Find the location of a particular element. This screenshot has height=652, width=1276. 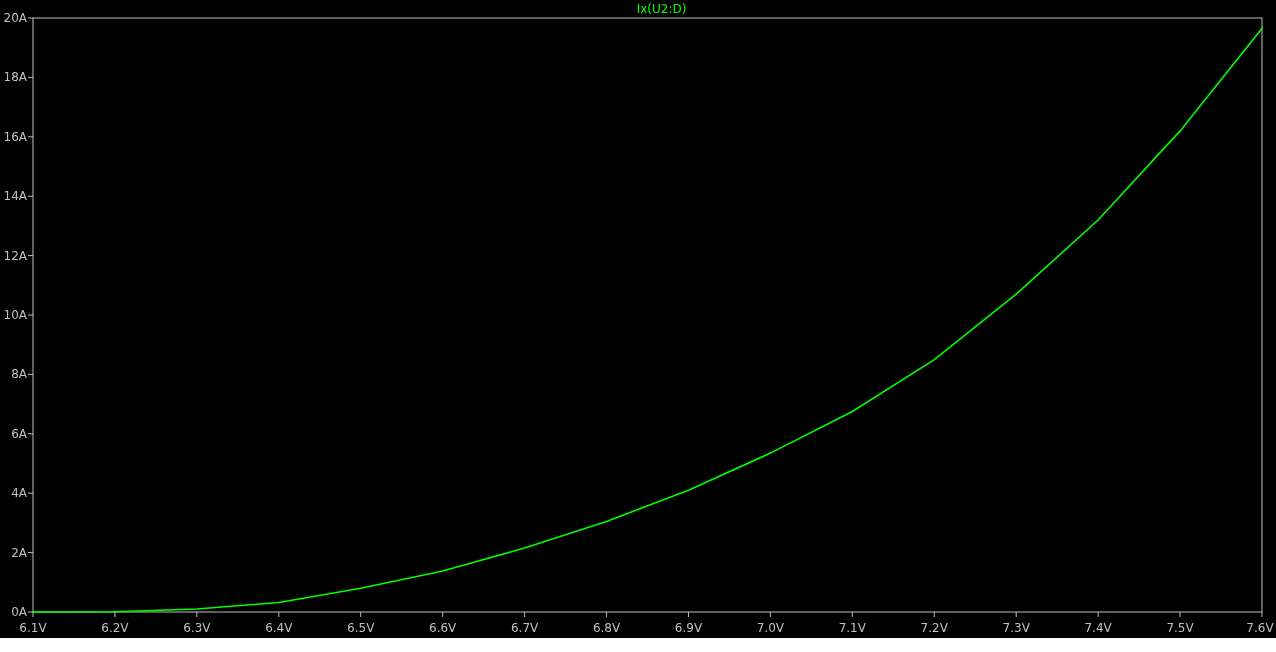

x-tick-label: 6.2V is located at coordinates (115, 628).